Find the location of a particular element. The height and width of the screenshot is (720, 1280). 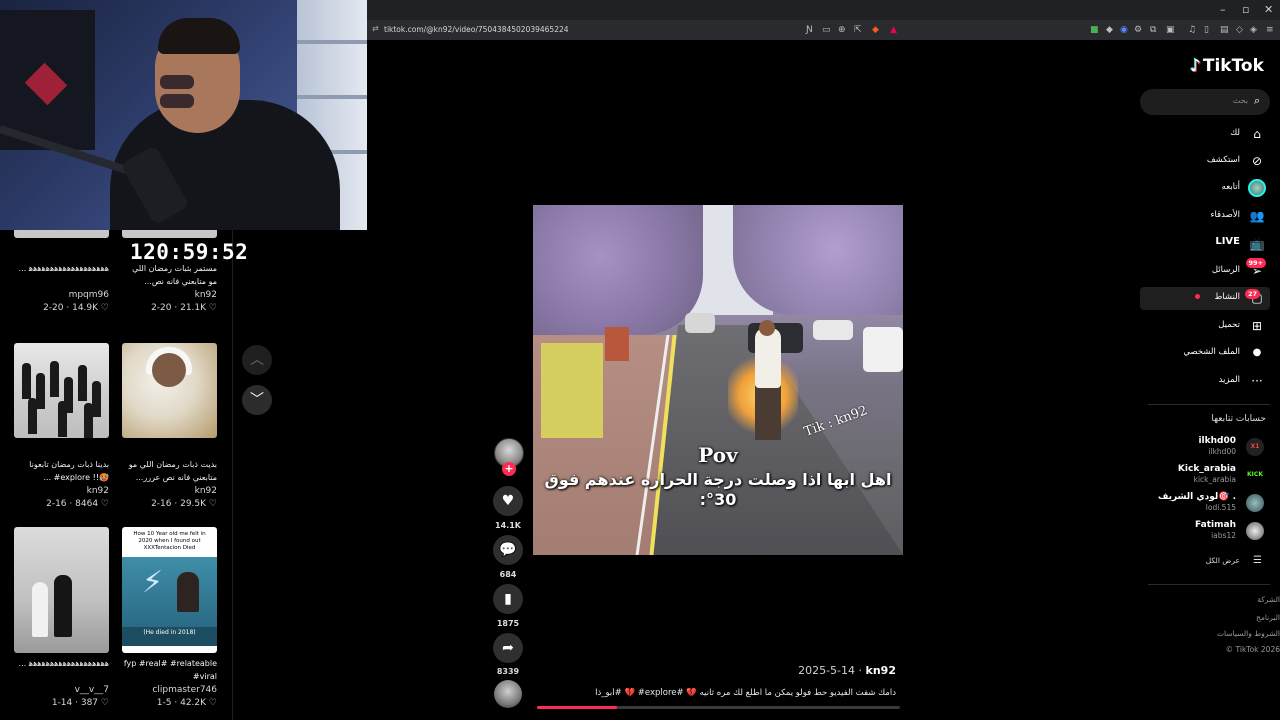

share-page-icon: ⇱ is located at coordinates (858, 30).